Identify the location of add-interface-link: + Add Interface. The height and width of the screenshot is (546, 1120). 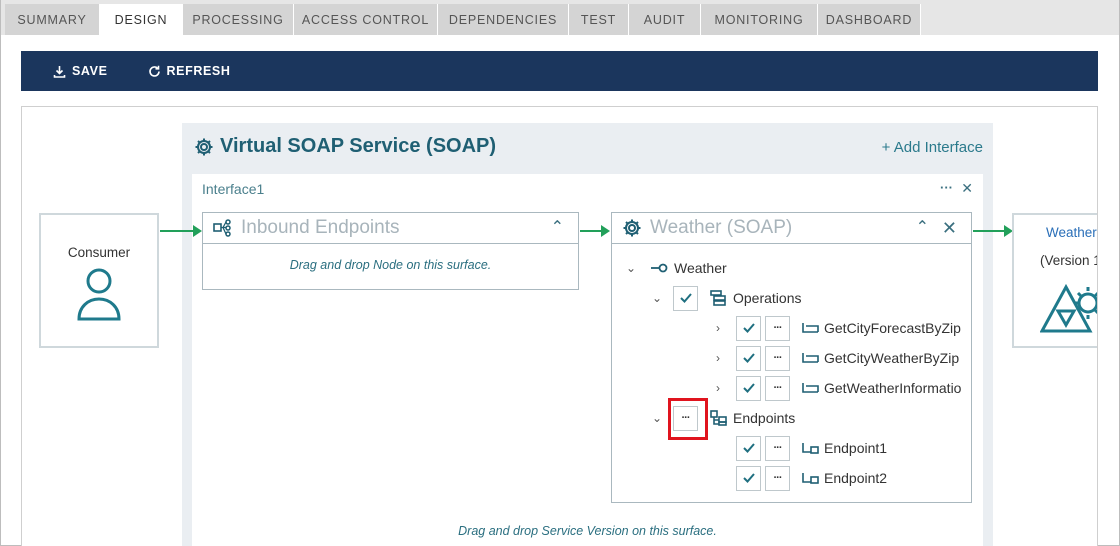
(932, 147).